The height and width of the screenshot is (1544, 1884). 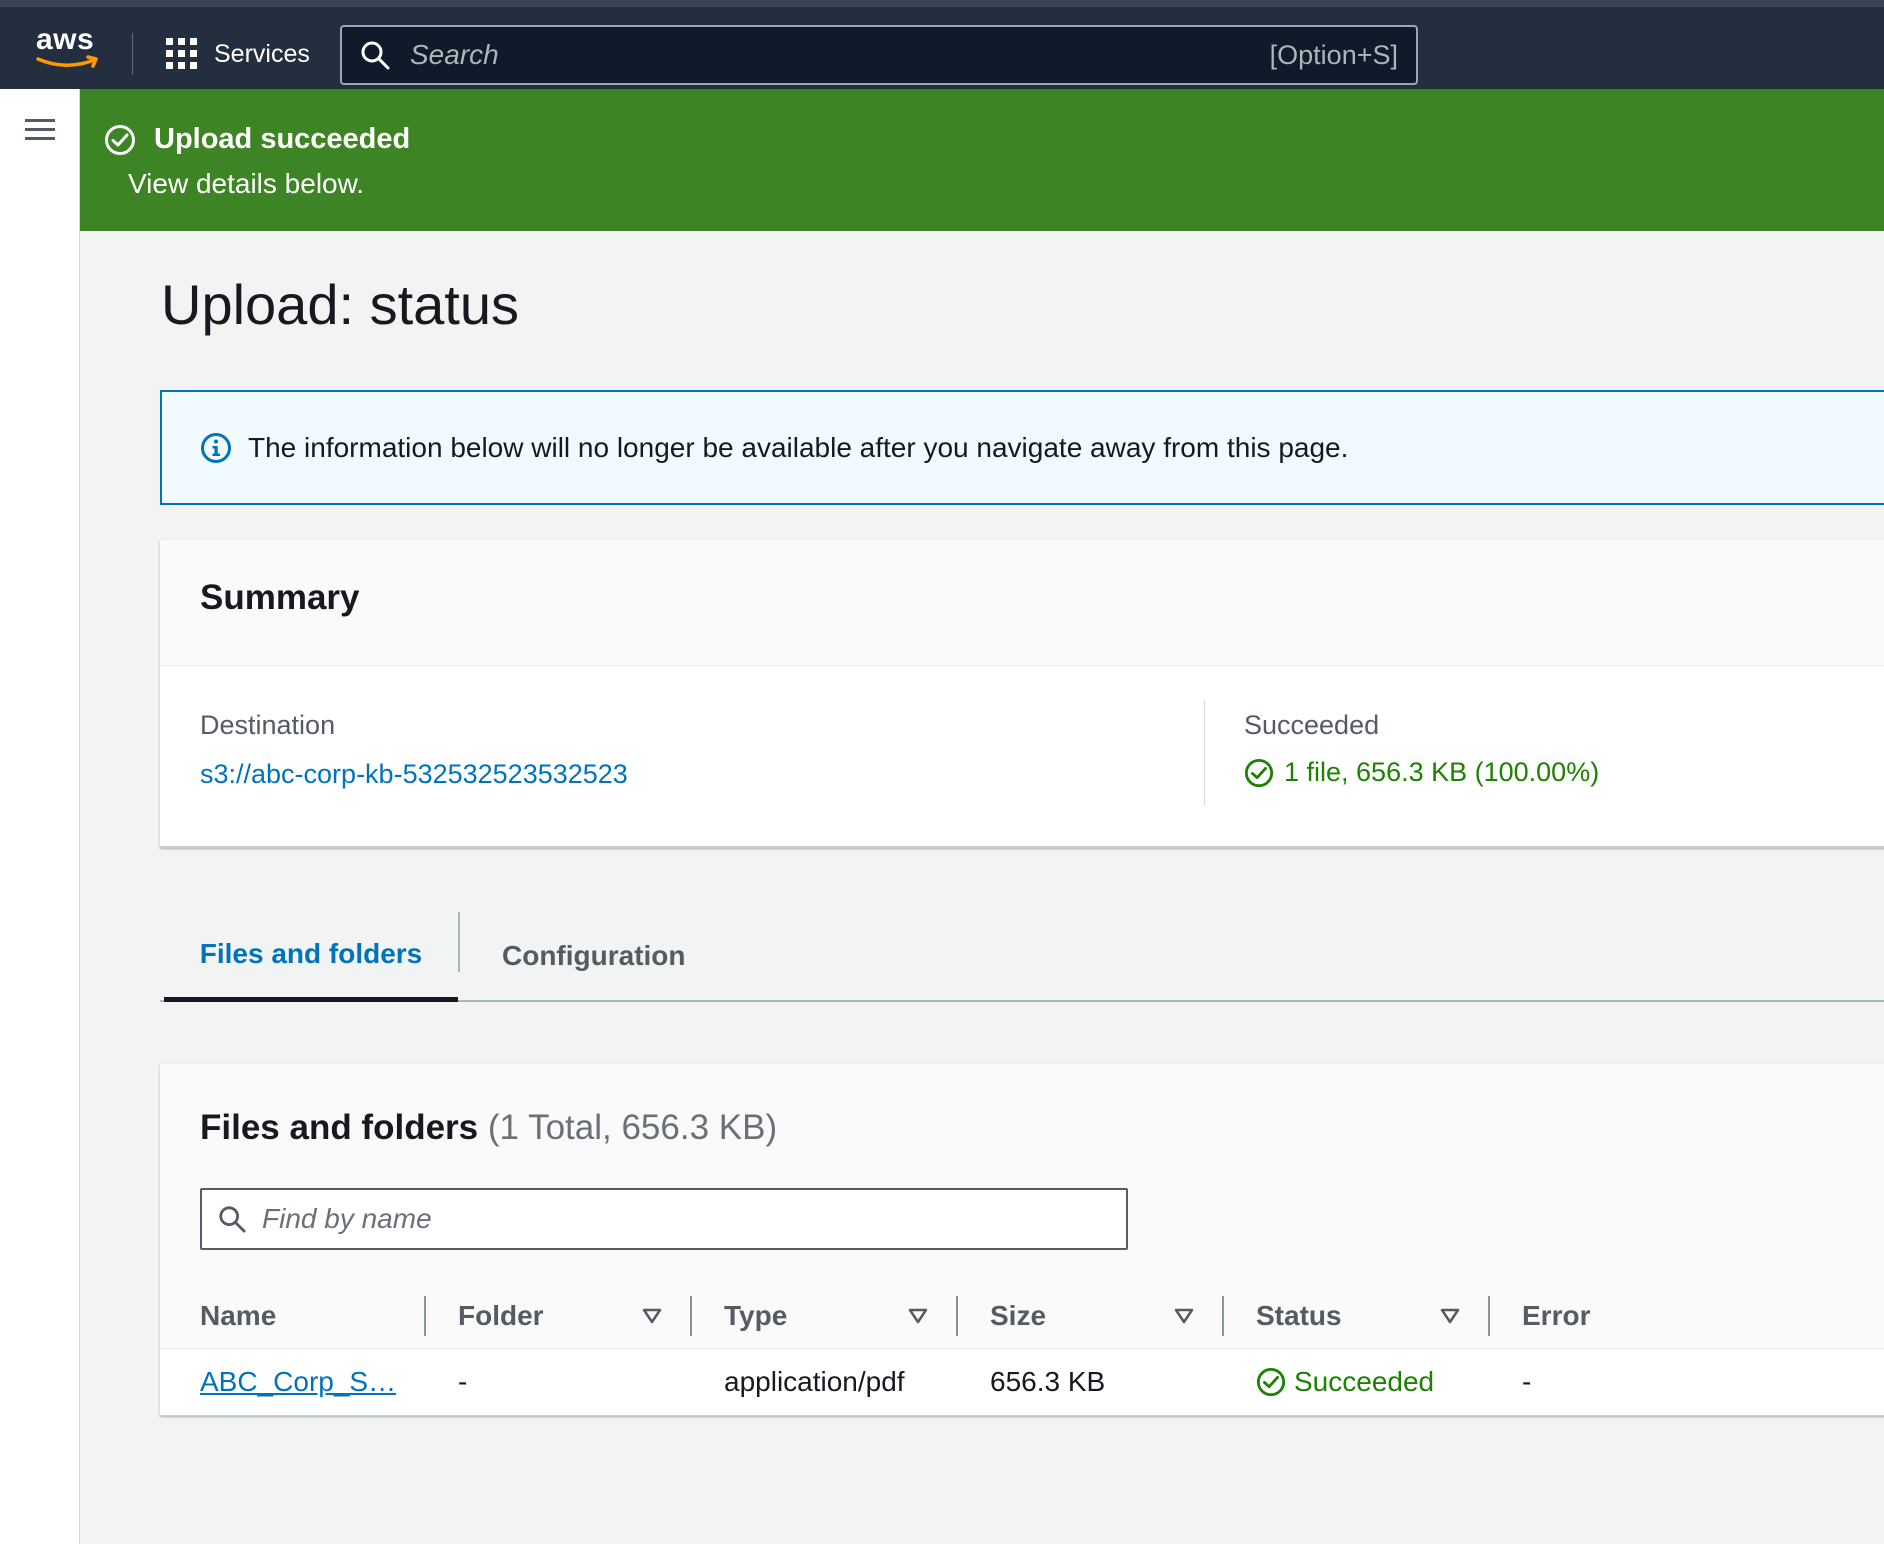 What do you see at coordinates (840, 55) in the screenshot?
I see `global-search-input` at bounding box center [840, 55].